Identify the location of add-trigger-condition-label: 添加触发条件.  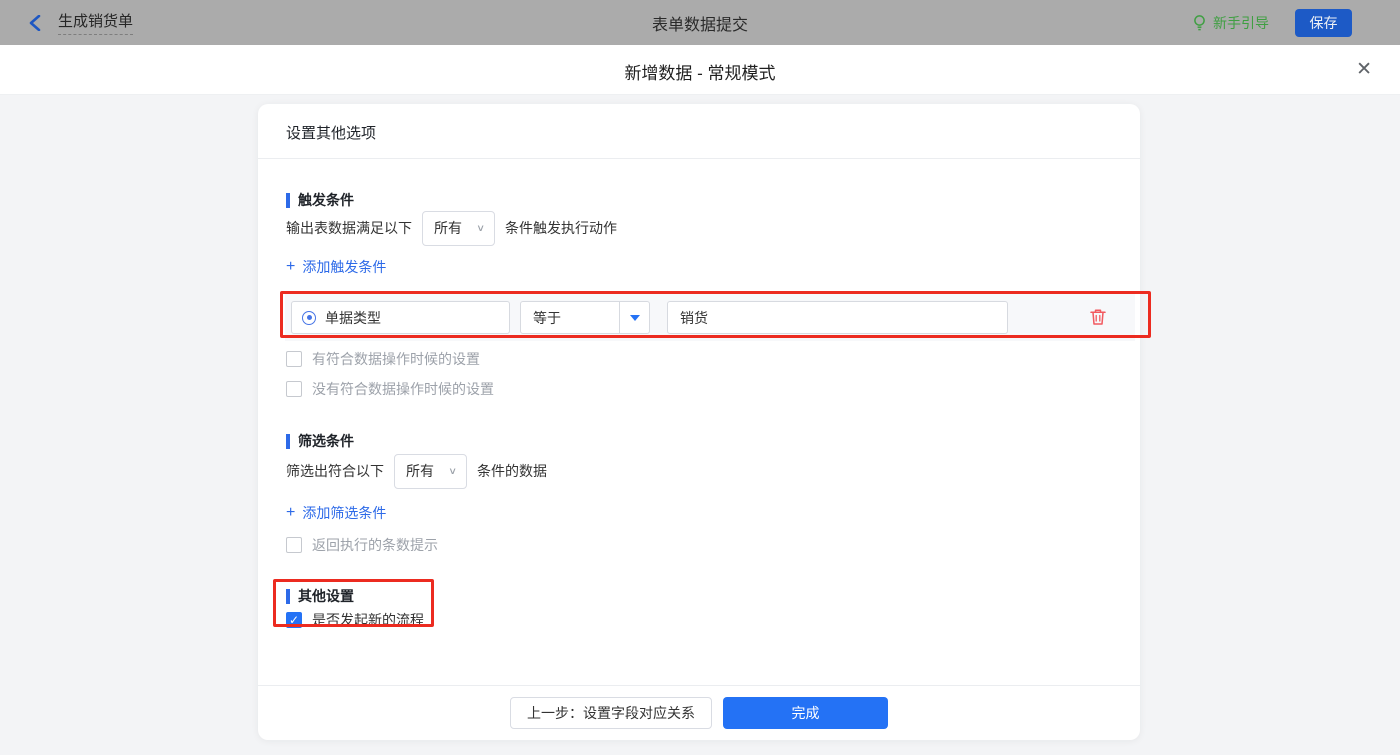
(344, 267).